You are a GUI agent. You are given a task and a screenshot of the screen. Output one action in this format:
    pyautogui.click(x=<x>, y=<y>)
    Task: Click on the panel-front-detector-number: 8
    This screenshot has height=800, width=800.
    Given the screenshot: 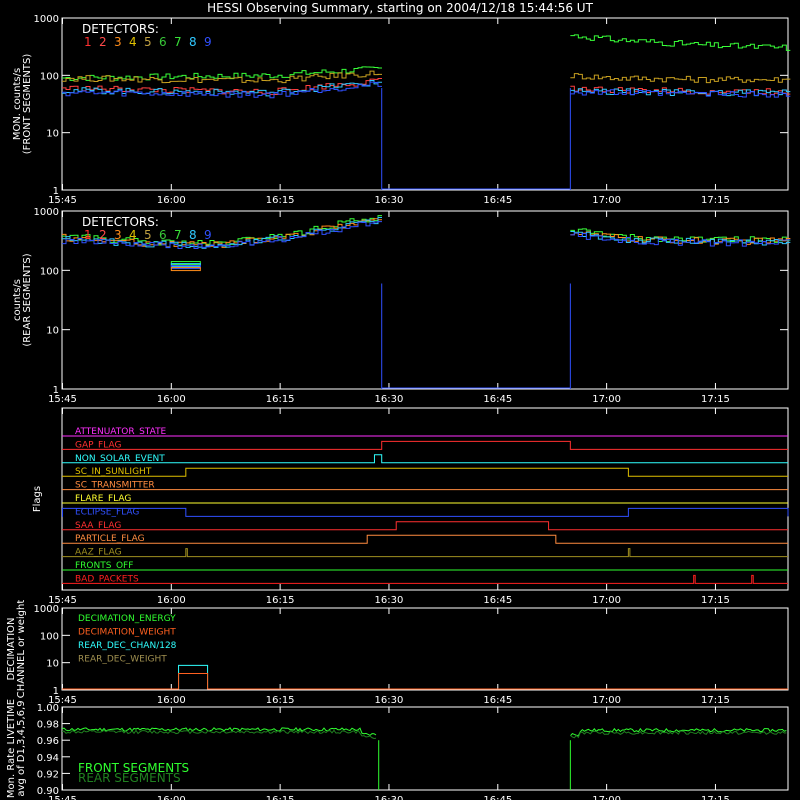 What is the action you would take?
    pyautogui.click(x=193, y=42)
    